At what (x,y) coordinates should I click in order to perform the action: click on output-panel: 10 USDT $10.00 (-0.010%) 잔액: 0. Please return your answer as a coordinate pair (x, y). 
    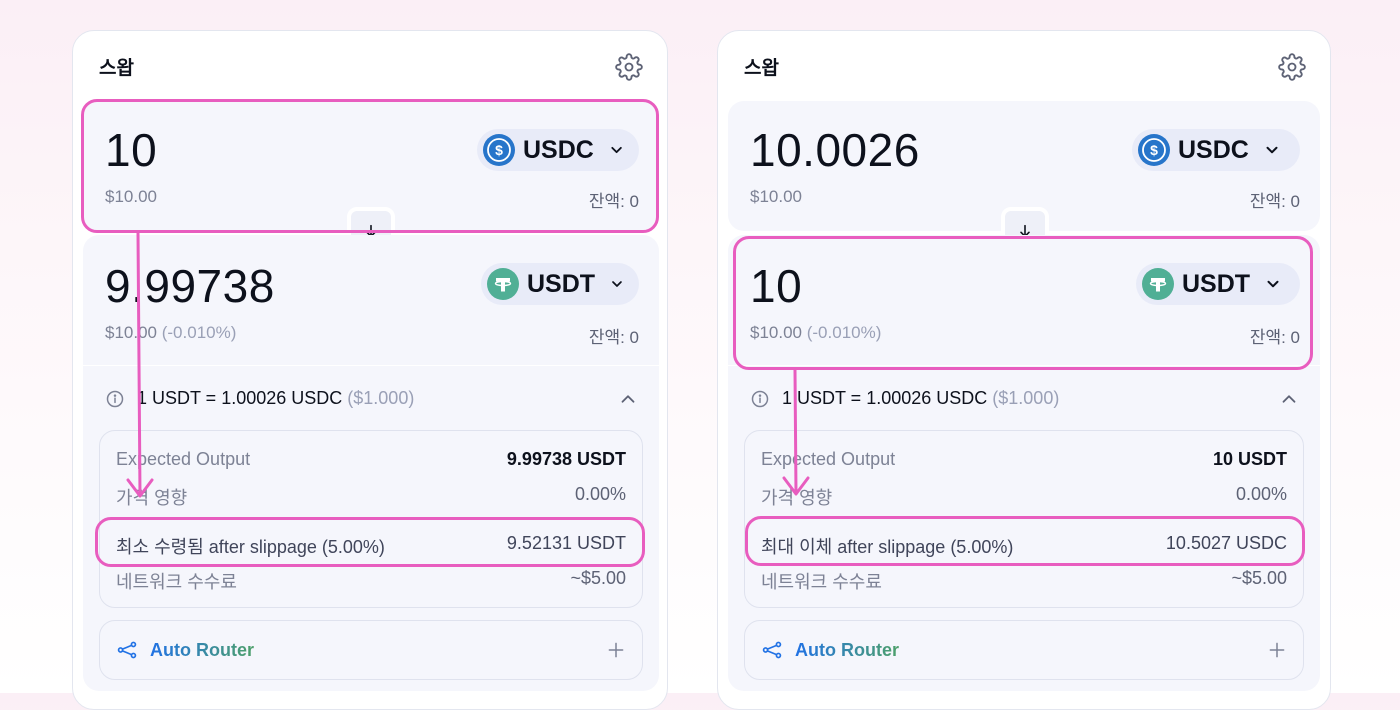
    Looking at the image, I should click on (1024, 300).